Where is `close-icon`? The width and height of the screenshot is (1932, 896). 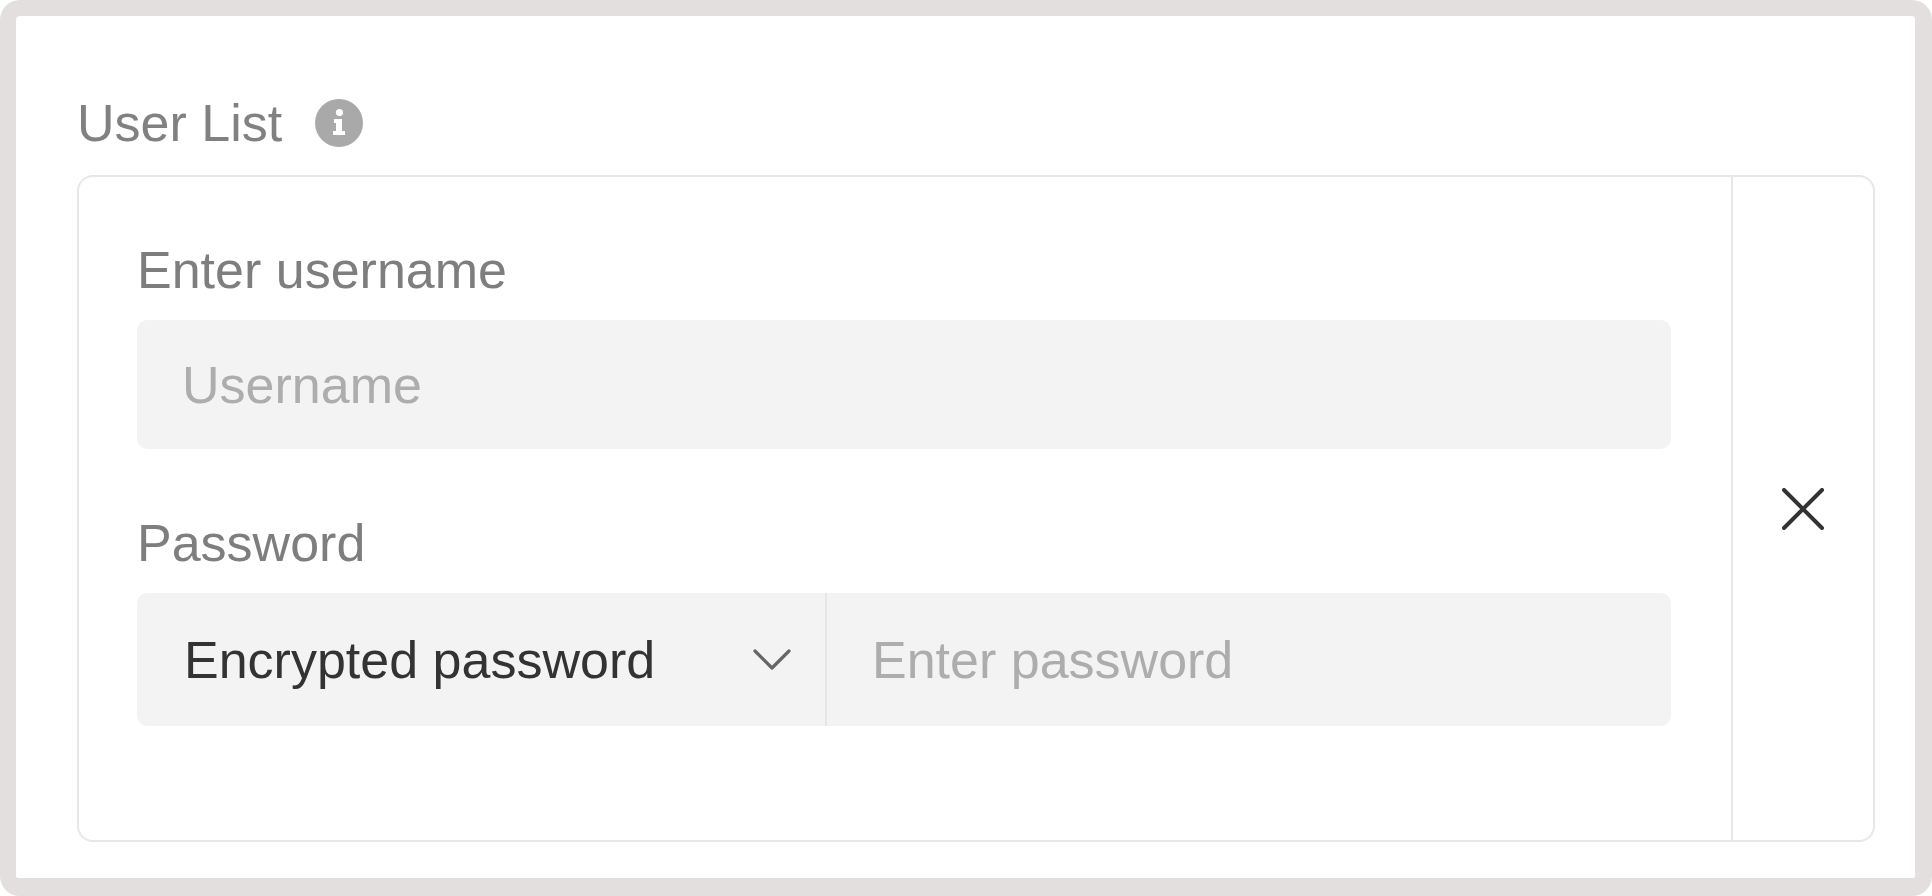 close-icon is located at coordinates (1803, 508).